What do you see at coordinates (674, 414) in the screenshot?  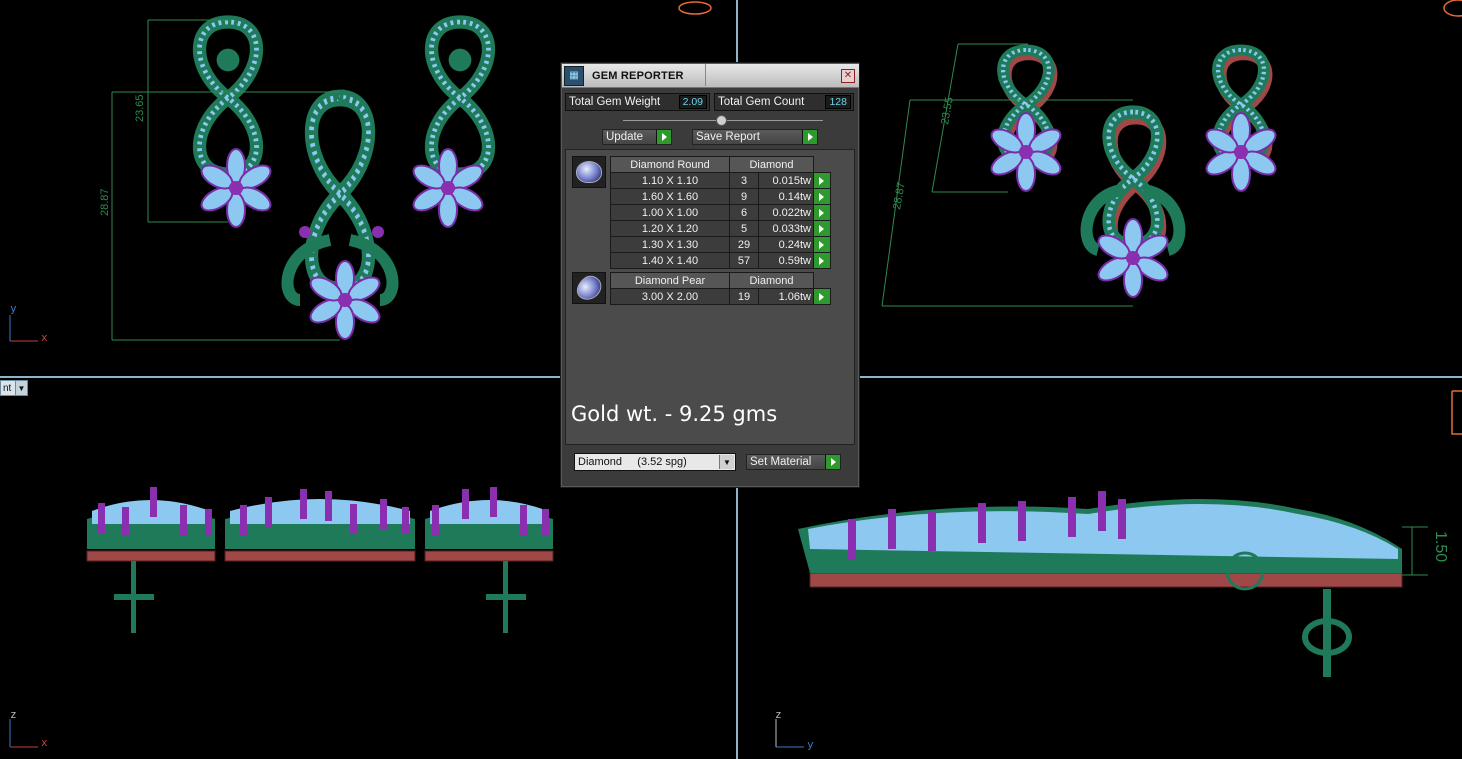 I see `gold-weight-note: Gold wt. - 9.25 gms` at bounding box center [674, 414].